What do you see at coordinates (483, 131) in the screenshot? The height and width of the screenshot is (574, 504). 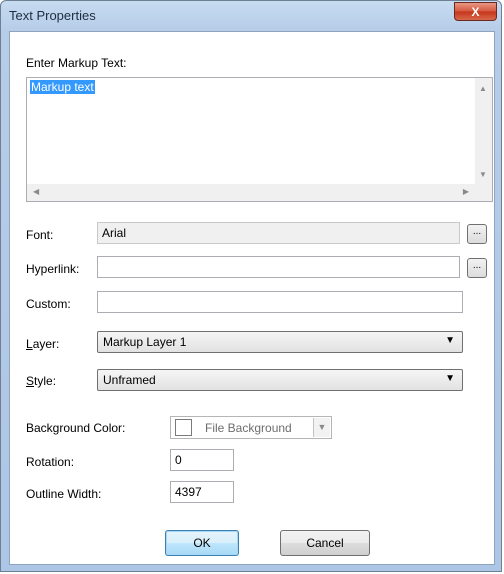 I see `vertical-scrollbar: ▲ ▼` at bounding box center [483, 131].